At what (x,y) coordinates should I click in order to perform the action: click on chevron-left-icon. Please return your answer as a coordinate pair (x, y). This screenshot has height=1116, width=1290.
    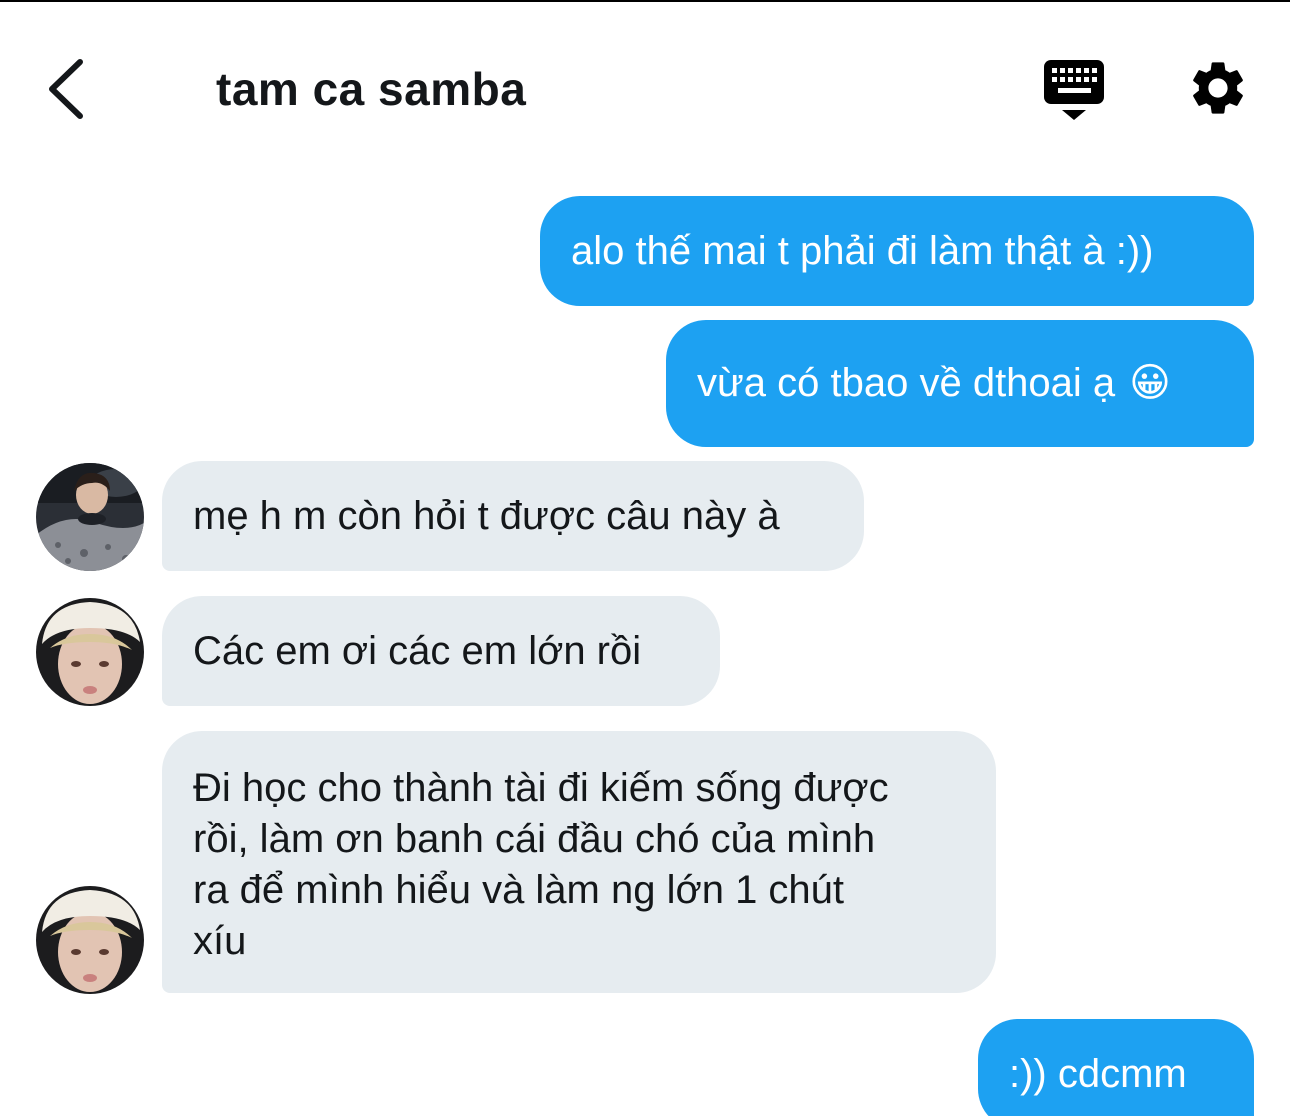
    Looking at the image, I should click on (66, 89).